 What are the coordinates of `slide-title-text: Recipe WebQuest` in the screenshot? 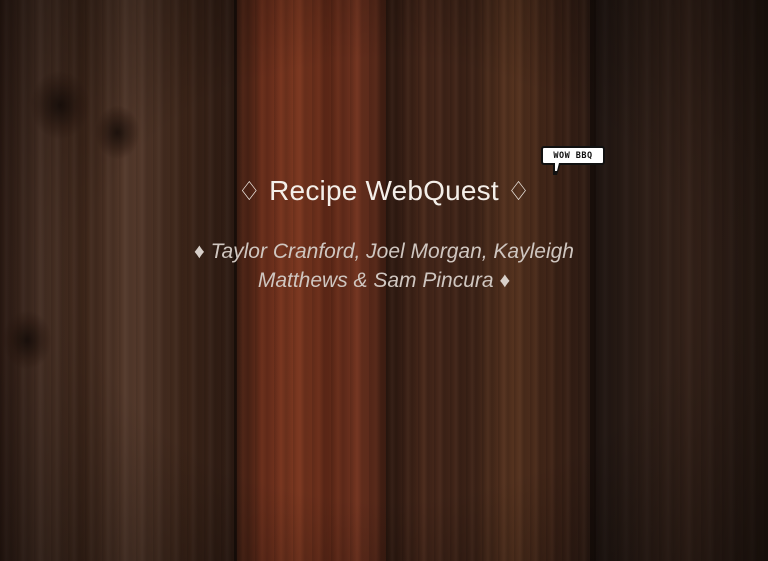 It's located at (384, 190).